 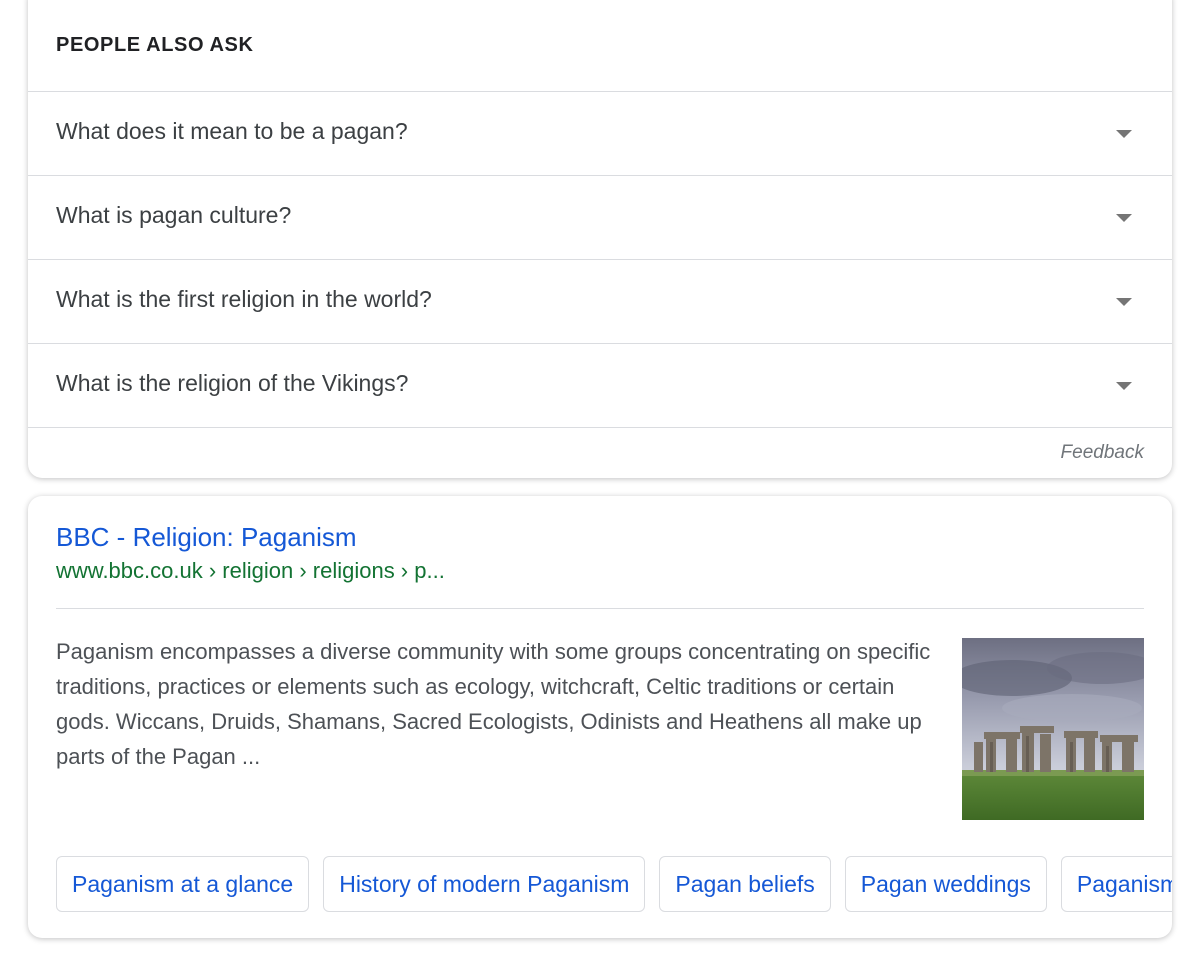 What do you see at coordinates (600, 133) in the screenshot?
I see `question-item-1: What does it mean to be a pagan?` at bounding box center [600, 133].